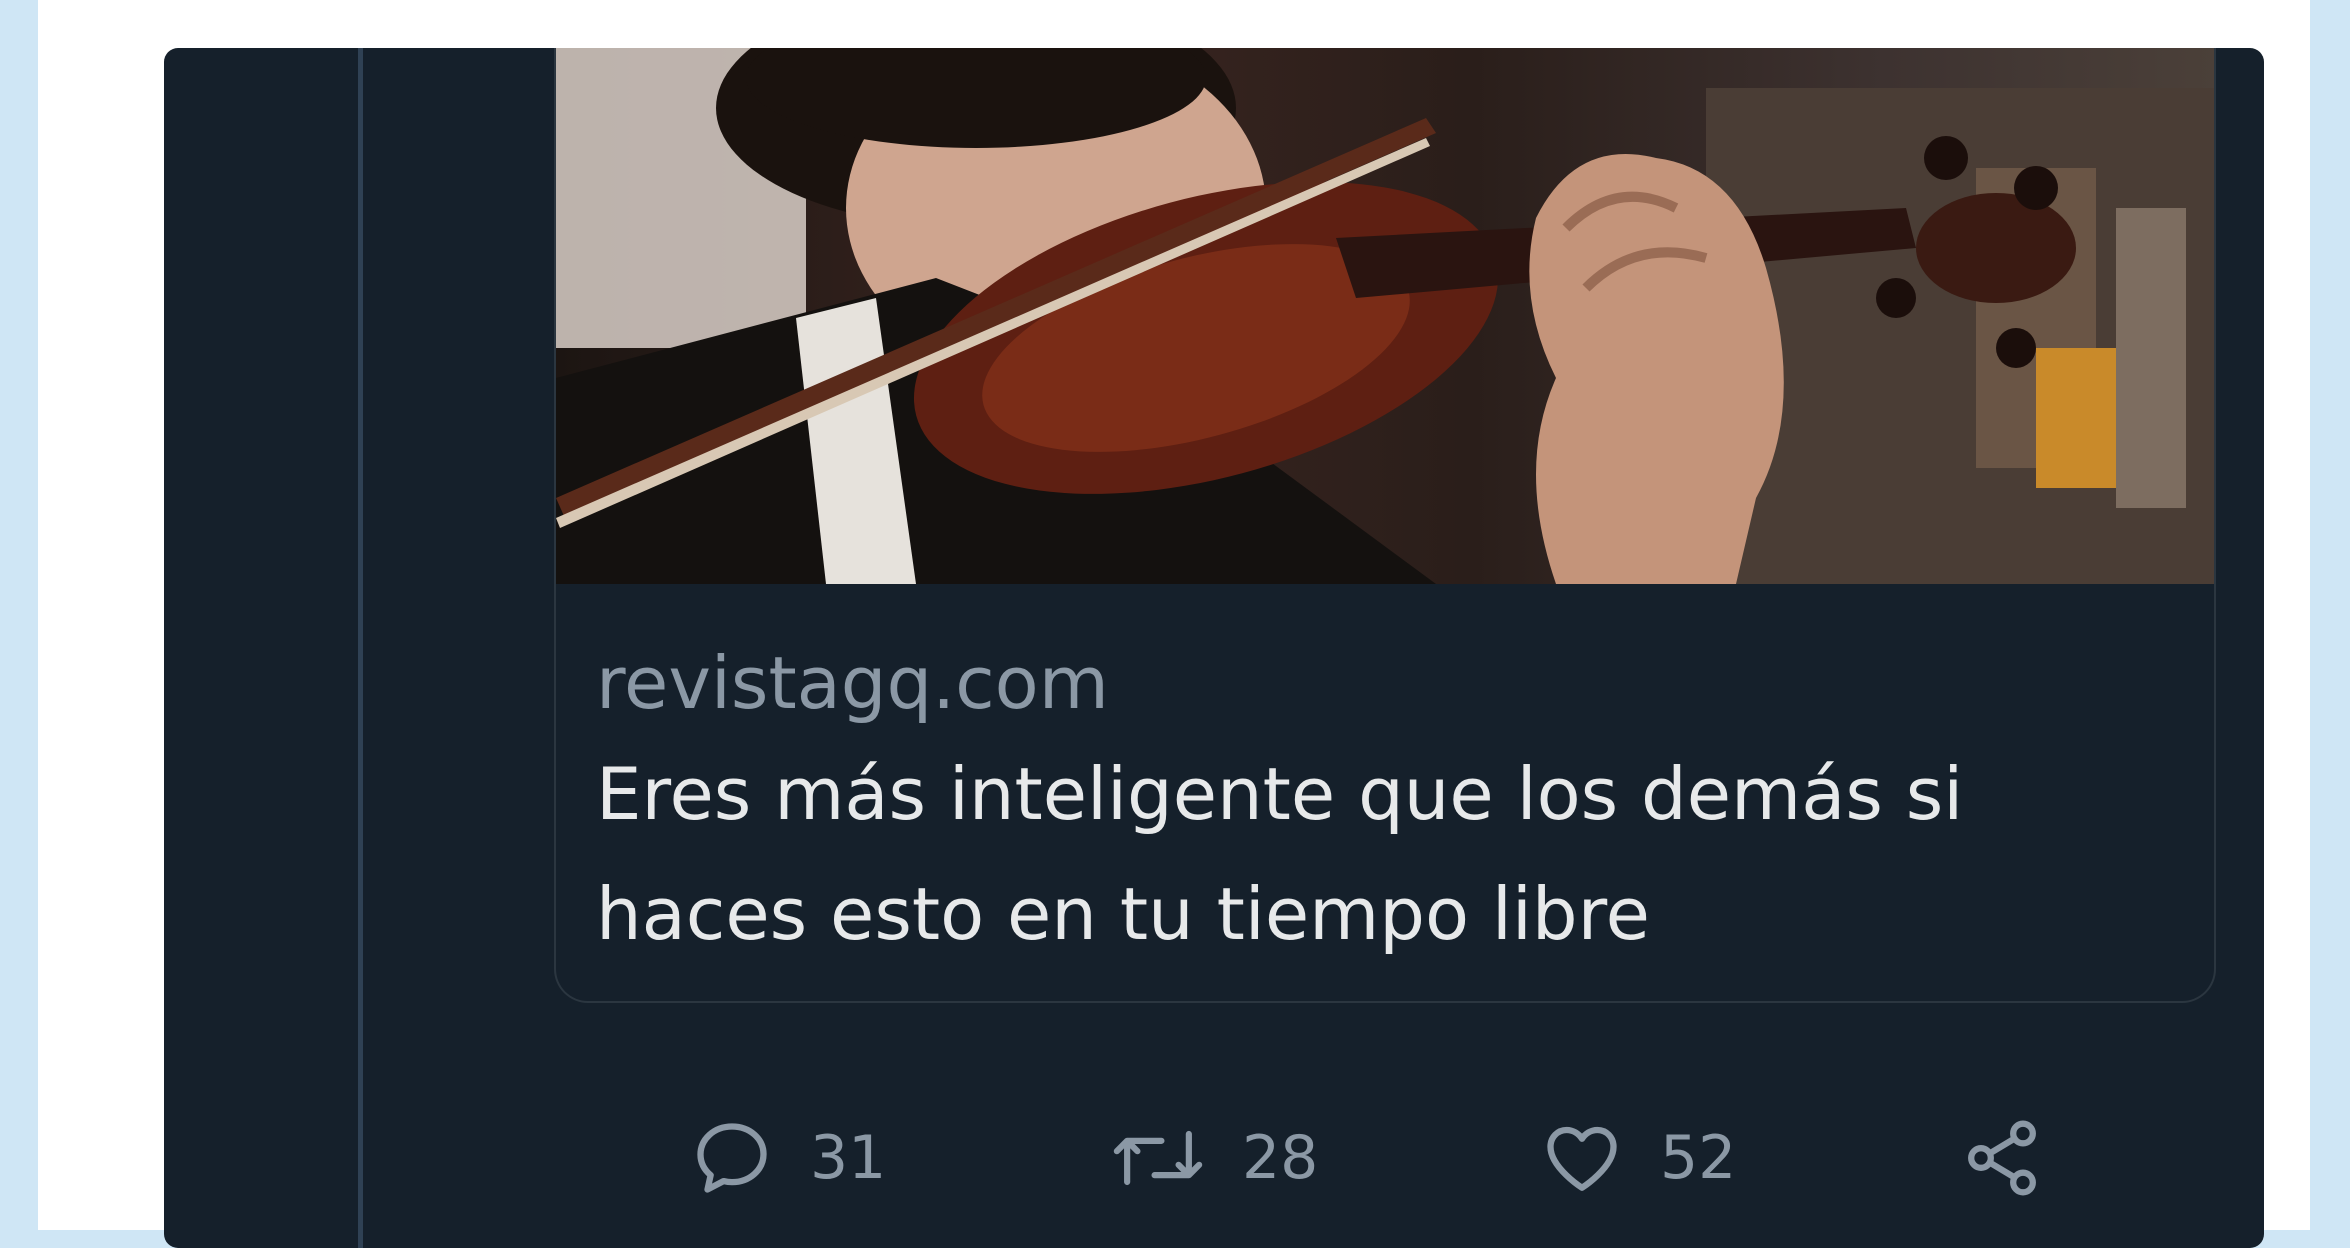 This screenshot has width=2350, height=1248. I want to click on preview-domain: revistagq.com, so click(1386, 683).